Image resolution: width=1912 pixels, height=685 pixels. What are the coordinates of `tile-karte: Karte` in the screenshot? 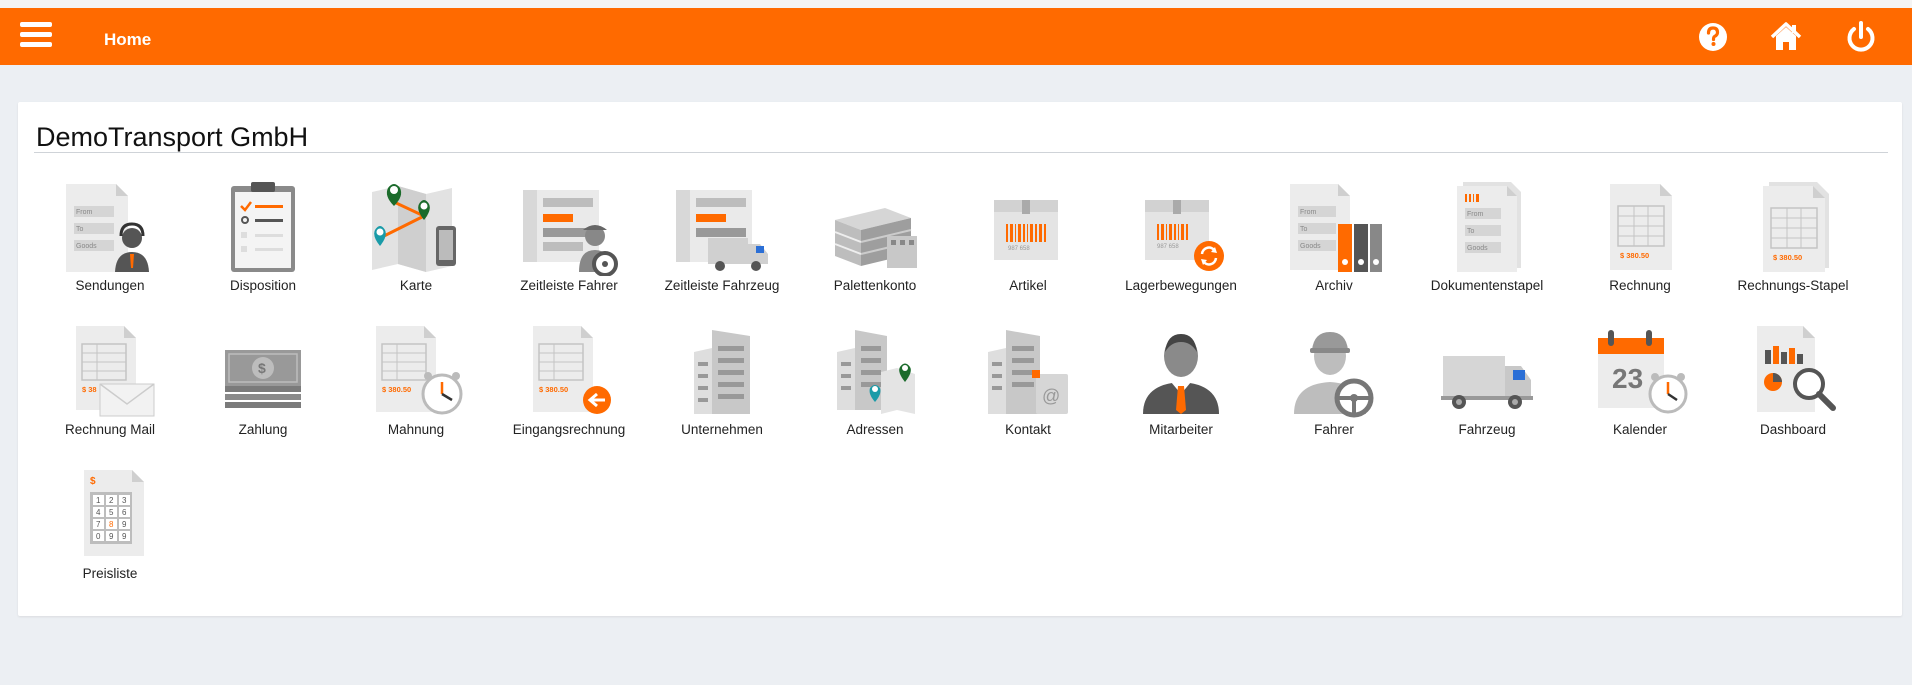 It's located at (416, 242).